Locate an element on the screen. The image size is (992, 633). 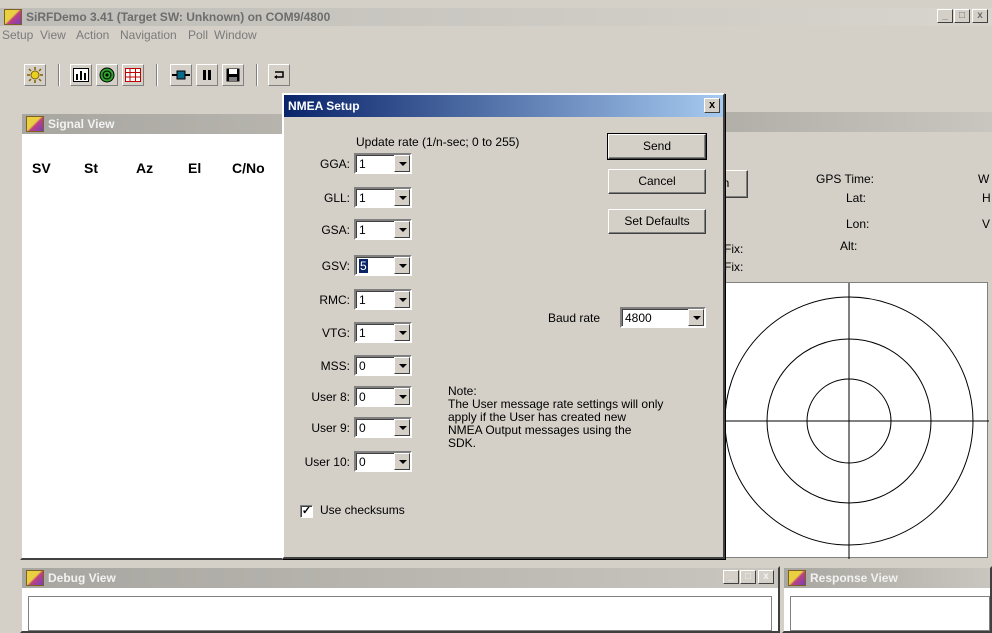
minimize-button: _ is located at coordinates (945, 16).